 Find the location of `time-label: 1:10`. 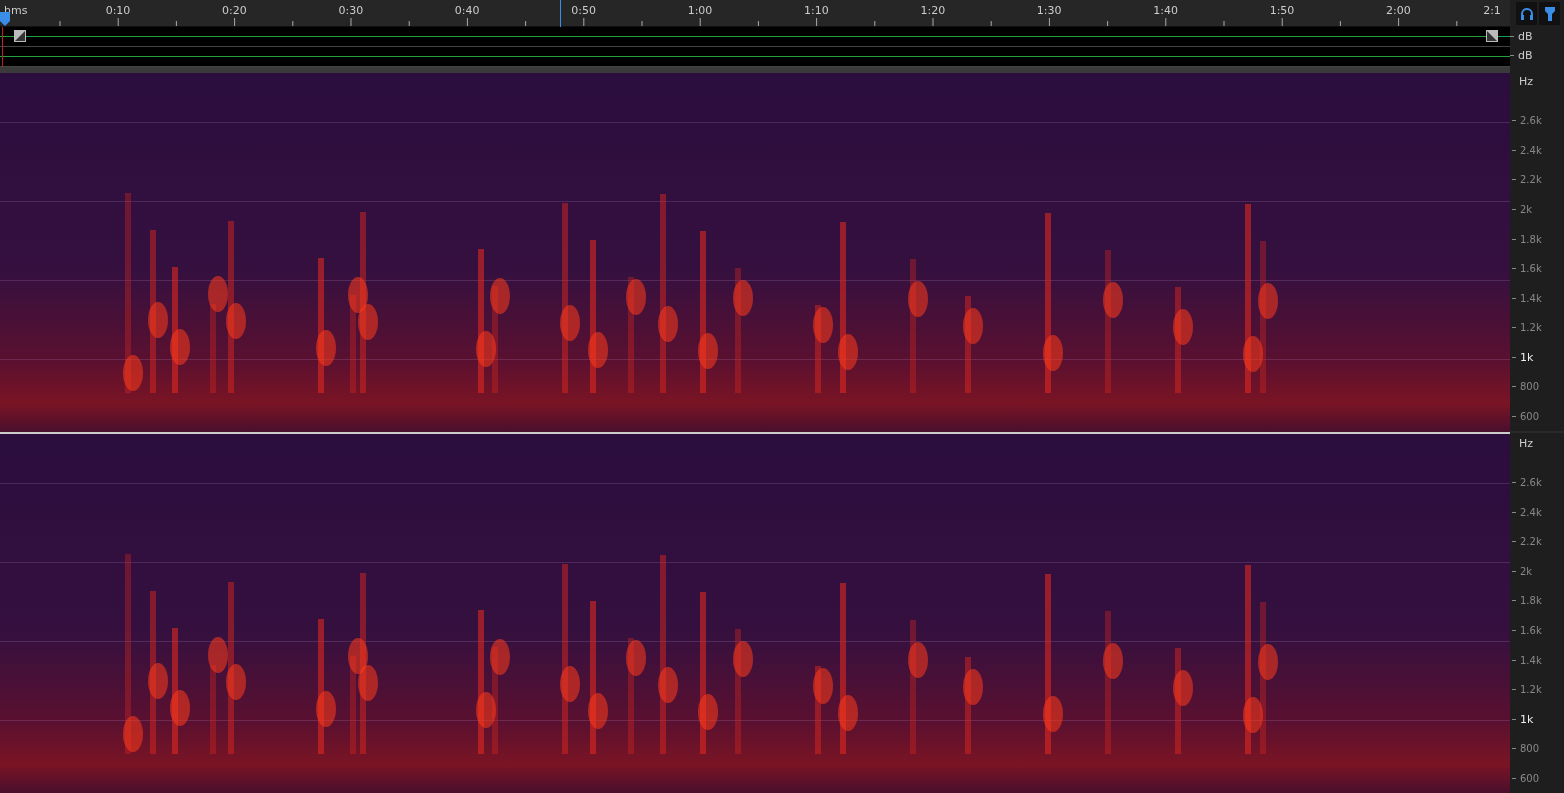

time-label: 1:10 is located at coordinates (816, 10).